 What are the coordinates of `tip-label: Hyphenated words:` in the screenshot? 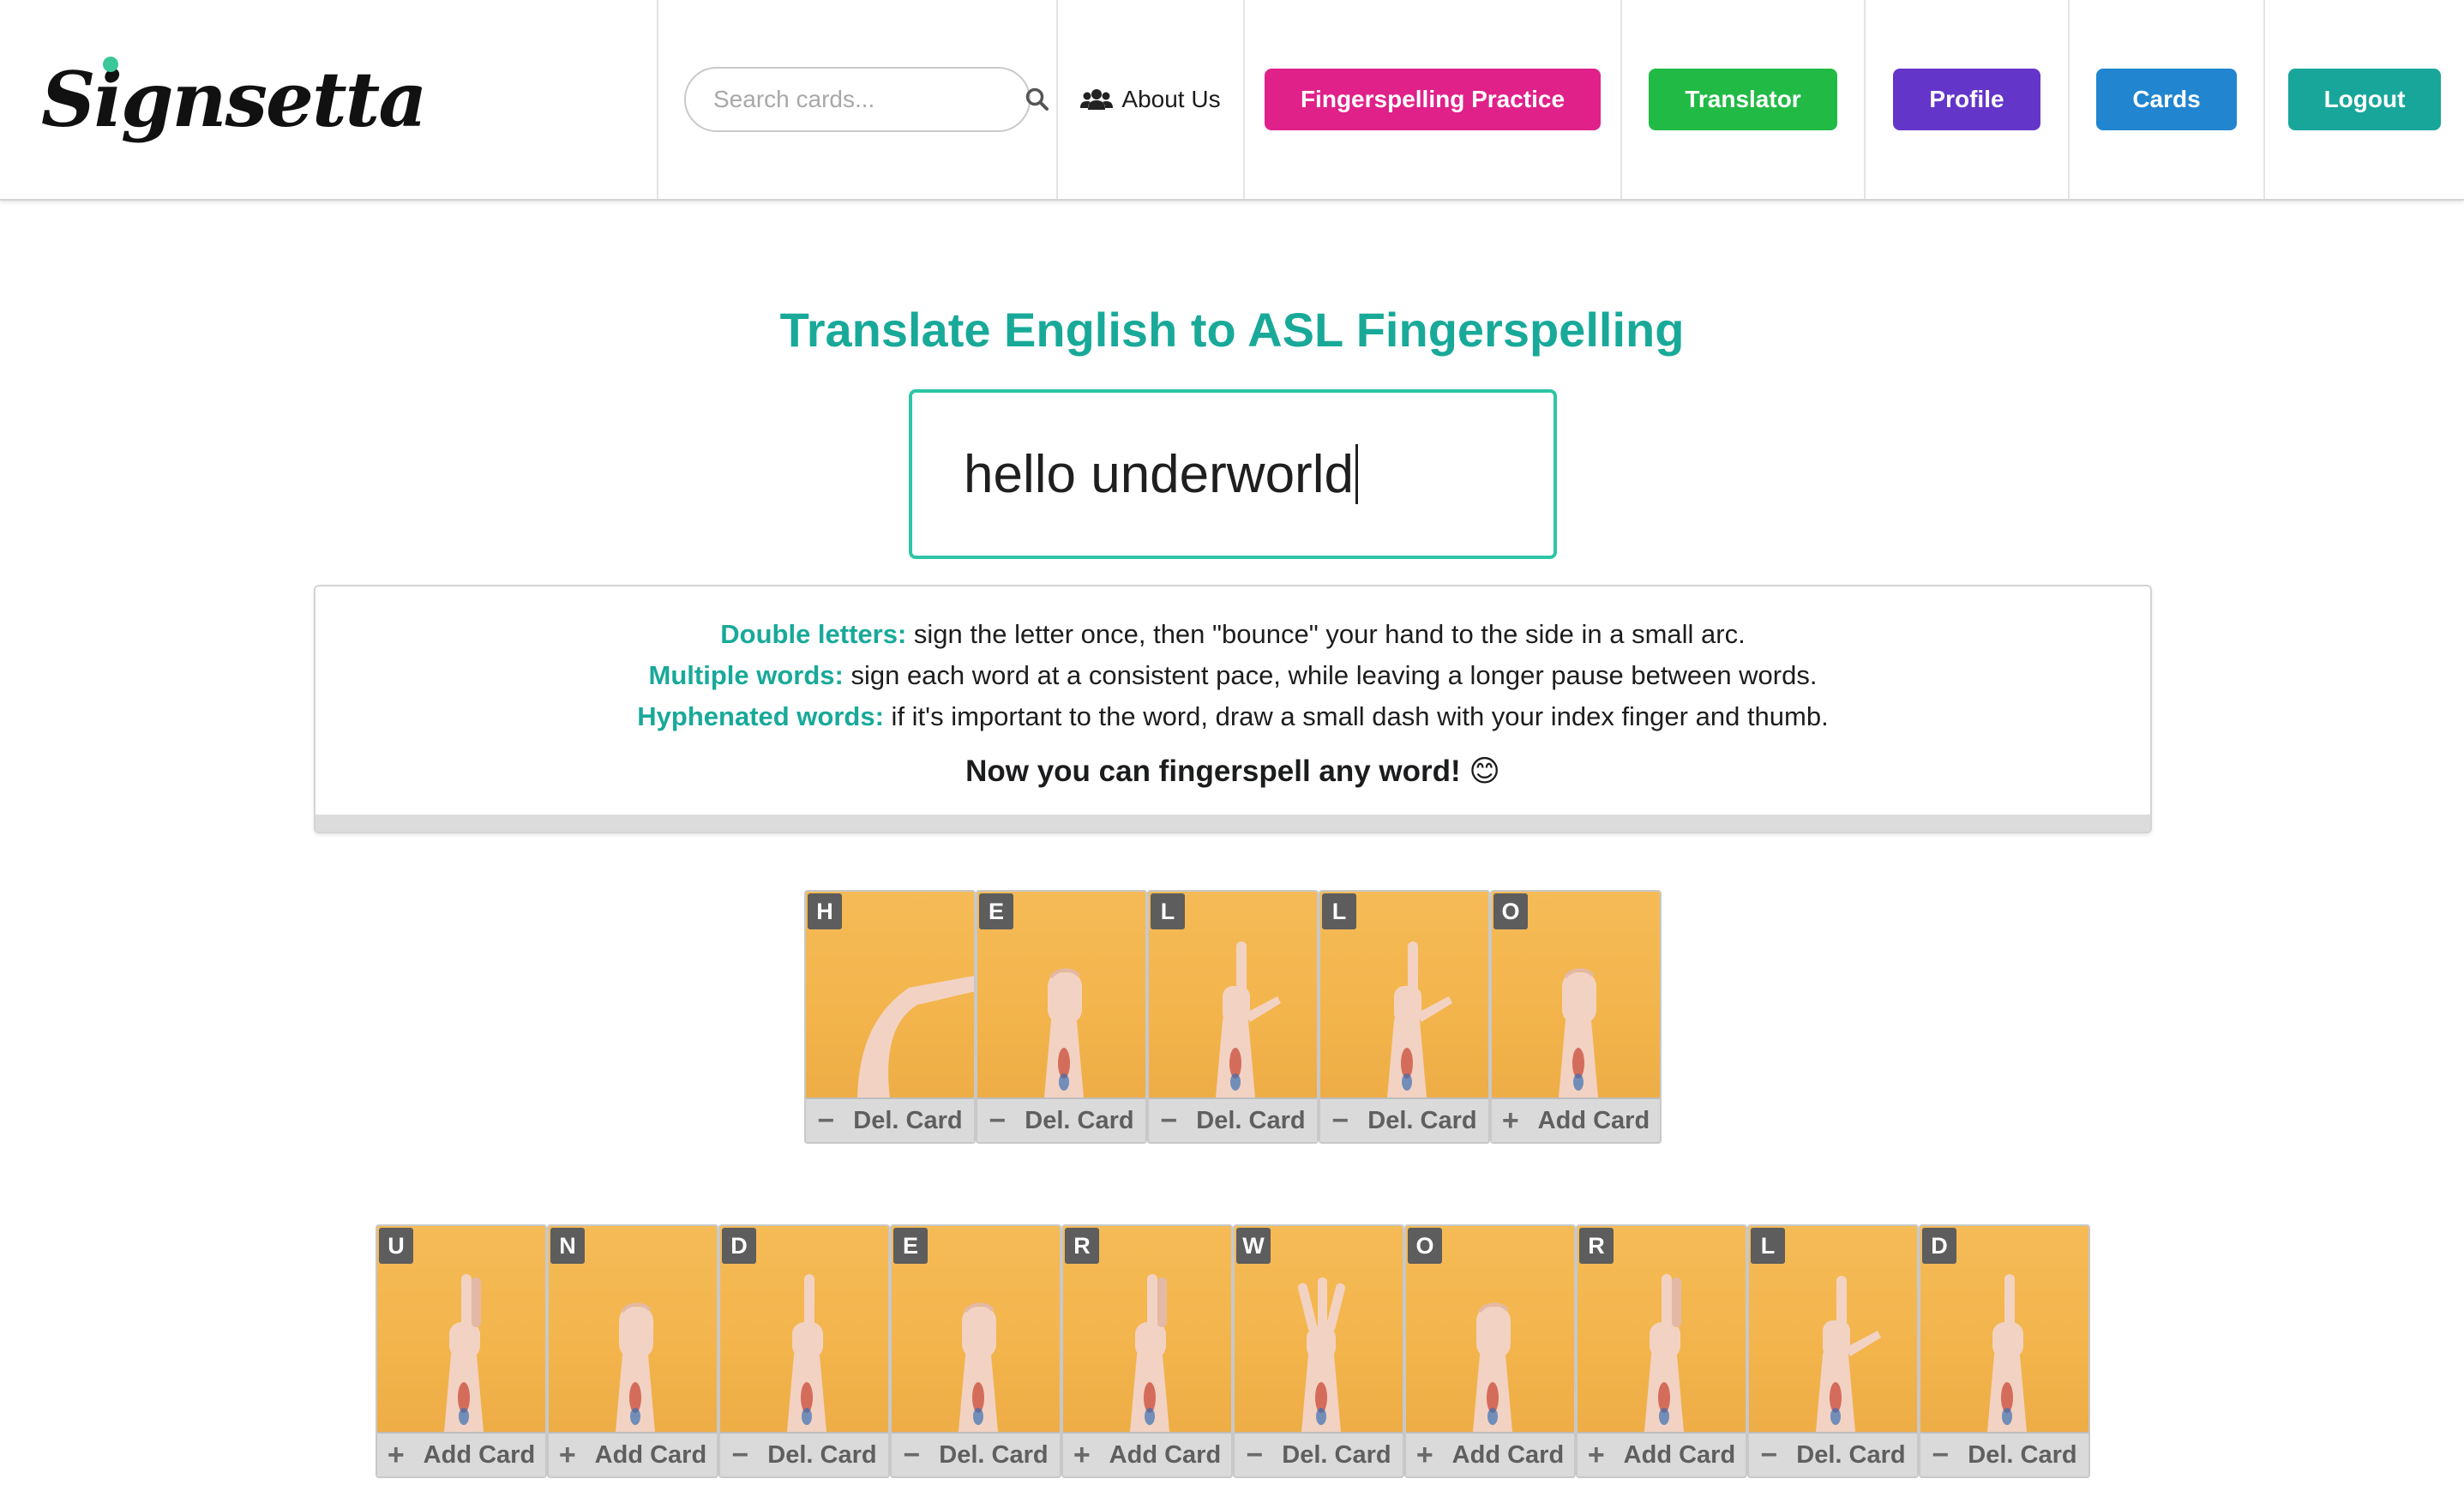 It's located at (760, 716).